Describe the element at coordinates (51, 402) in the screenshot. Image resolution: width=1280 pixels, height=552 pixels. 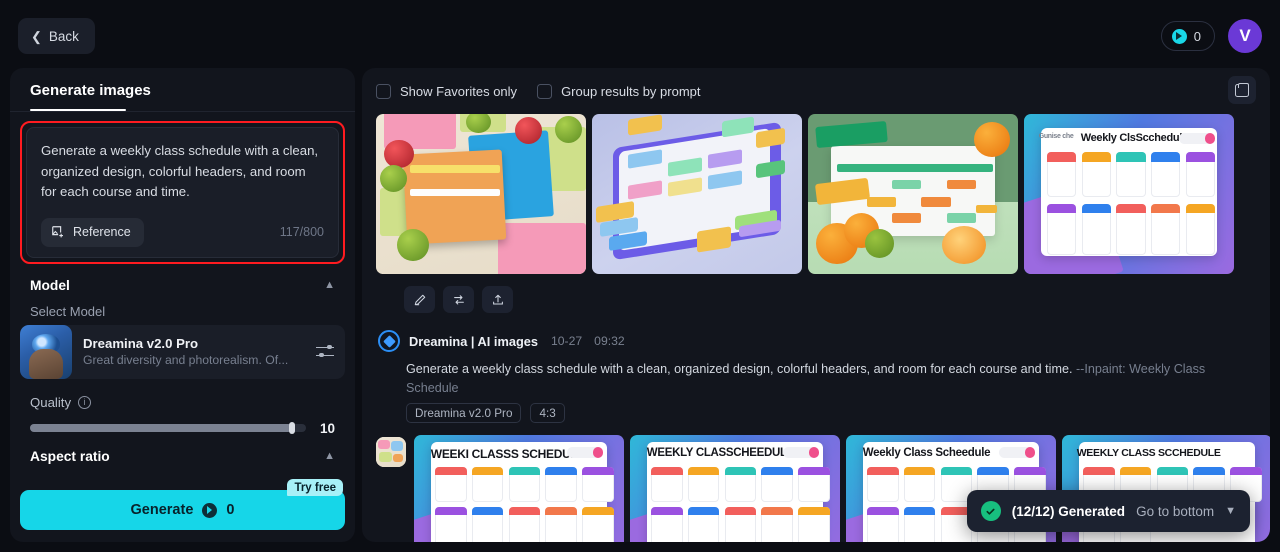
I see `quality-label: Quality` at that location.